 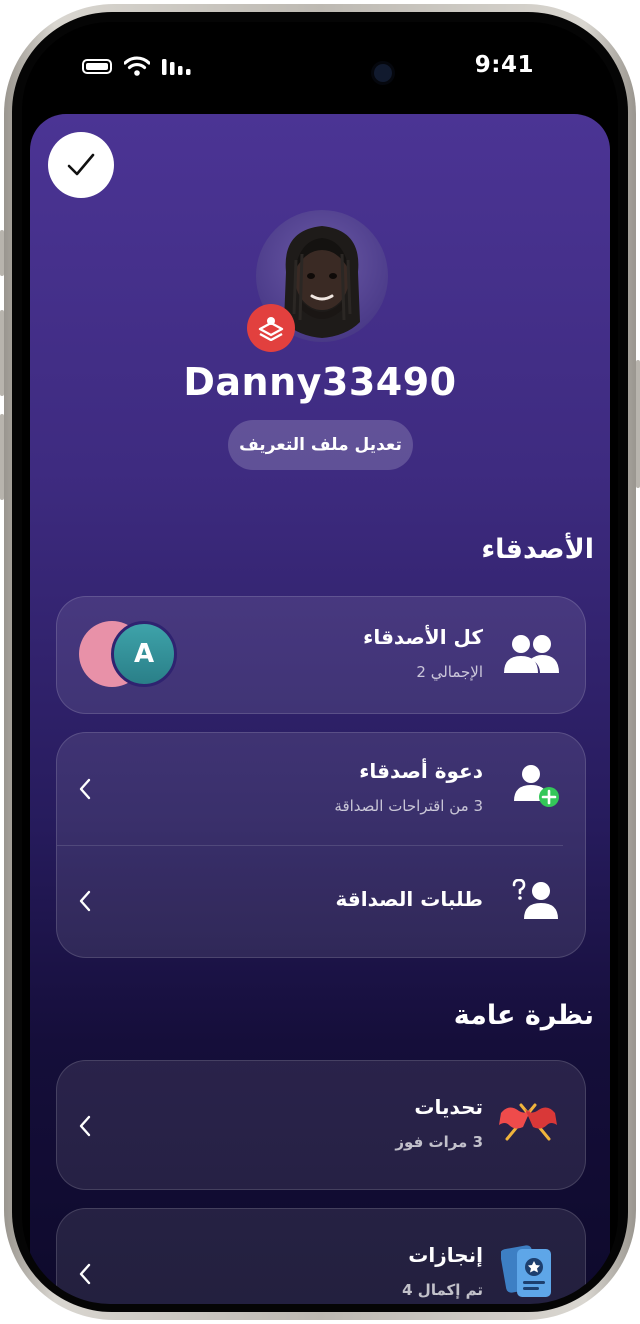 I want to click on signal-icon, so click(x=176, y=67).